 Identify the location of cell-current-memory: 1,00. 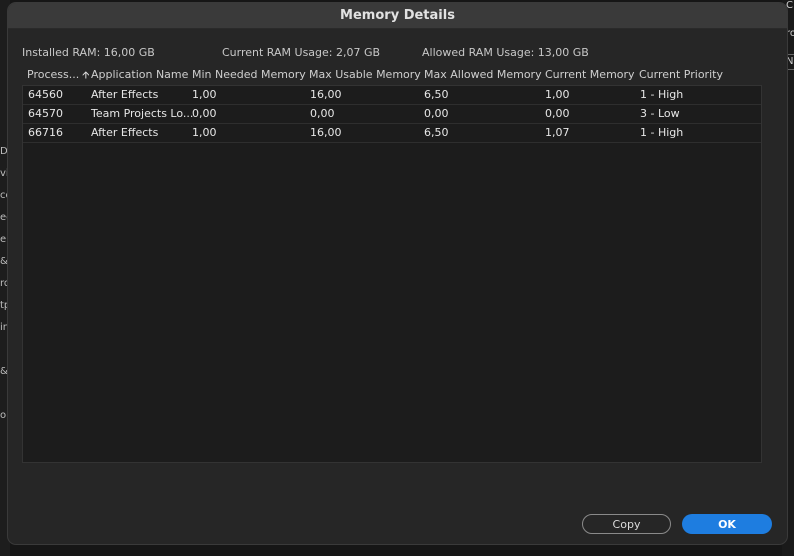
(557, 94).